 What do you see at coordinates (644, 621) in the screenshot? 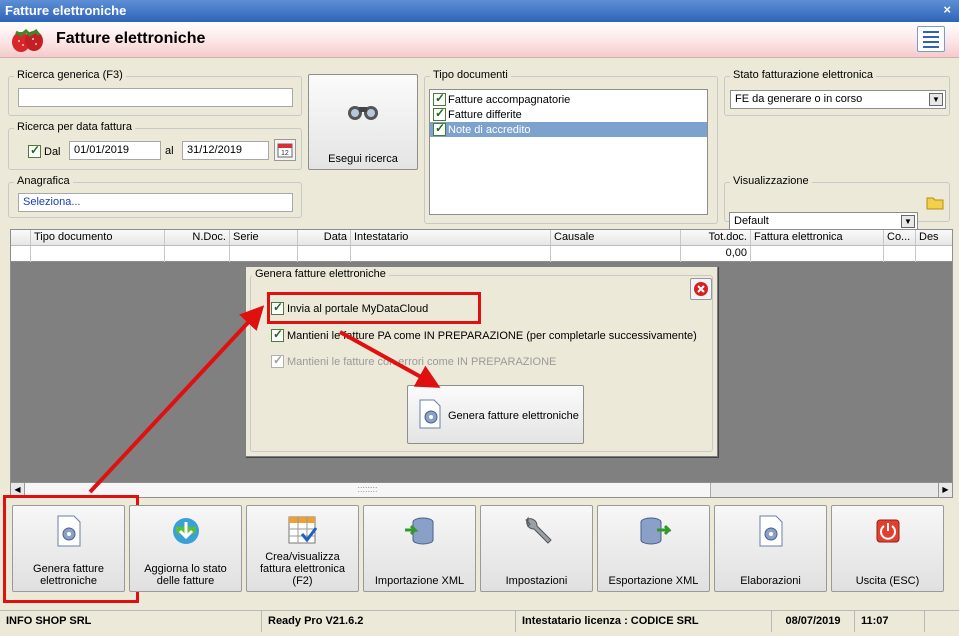
I see `status-license: Intestatario licenza : CODICE SRL` at bounding box center [644, 621].